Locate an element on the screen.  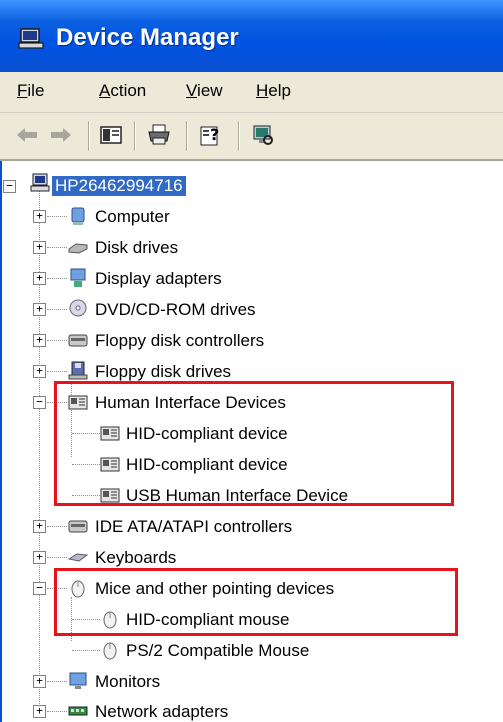
tree-item-keyboards: Keyboards is located at coordinates (135, 558).